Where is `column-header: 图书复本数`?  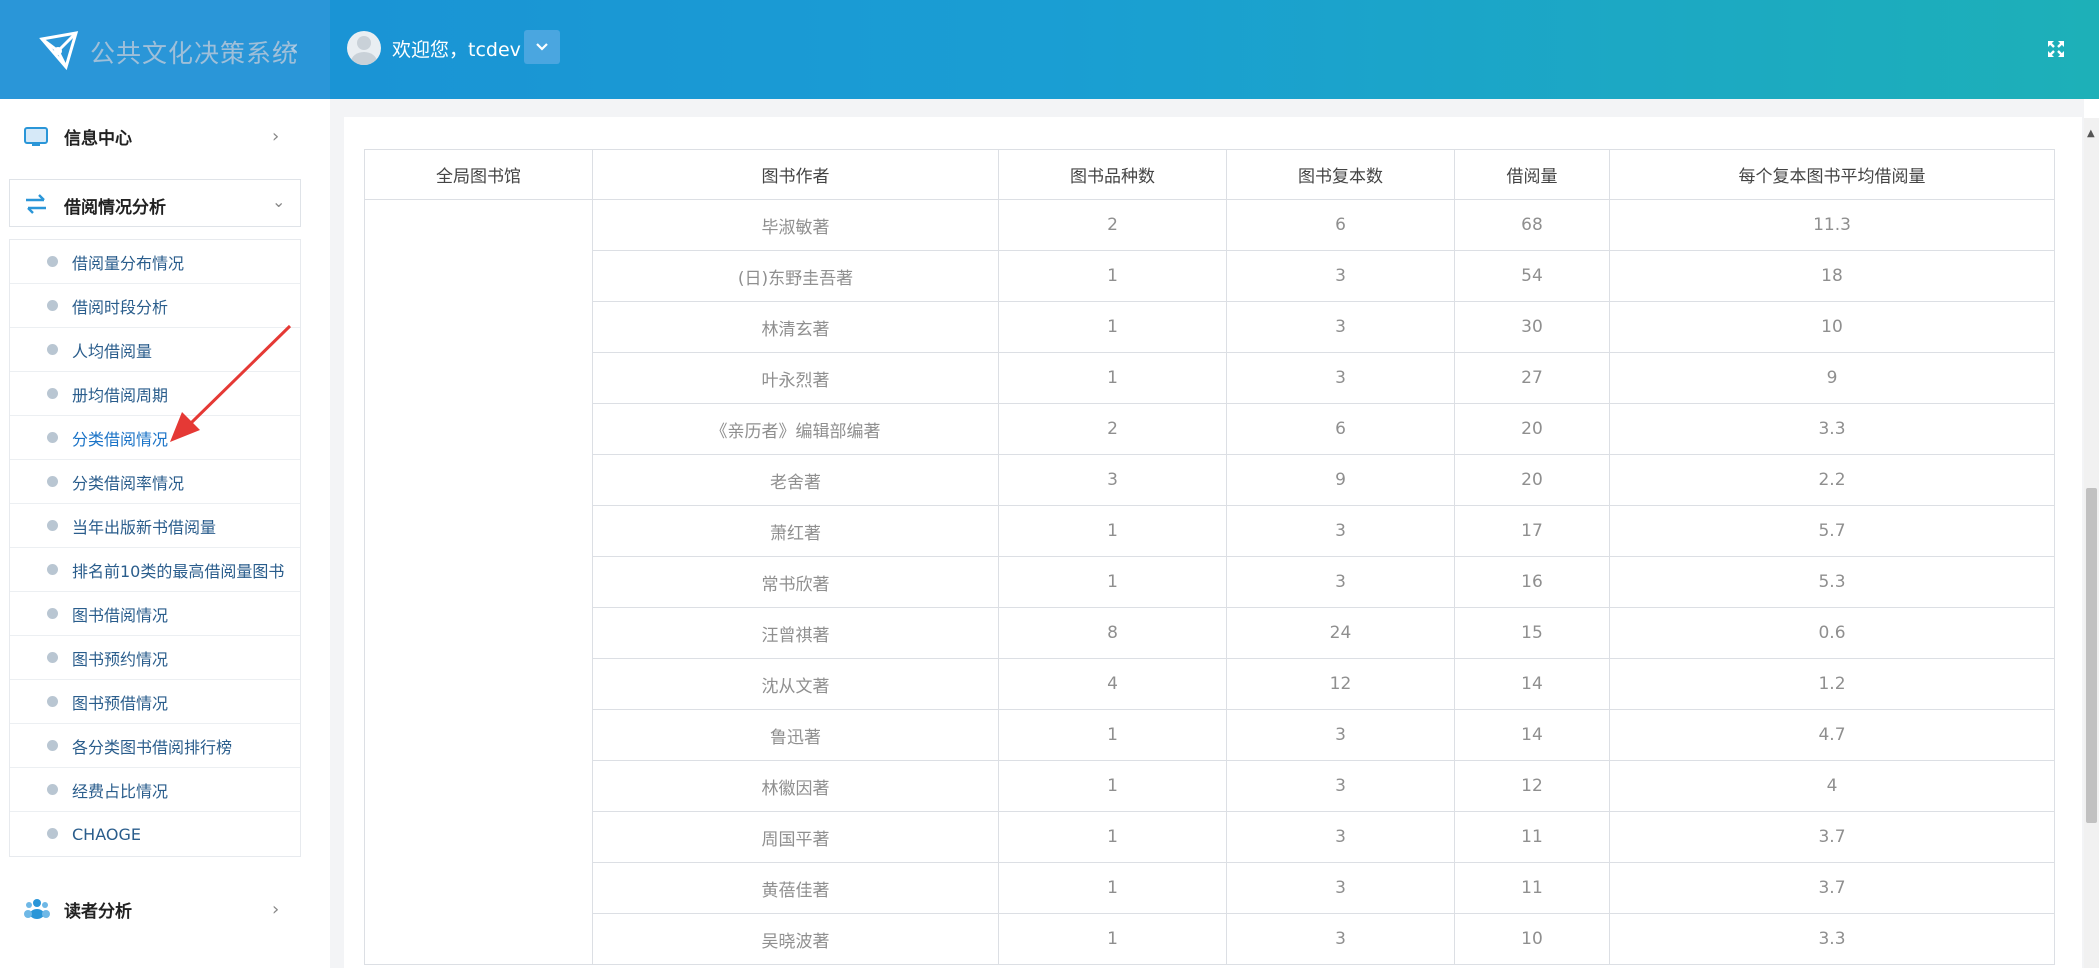
column-header: 图书复本数 is located at coordinates (1340, 174).